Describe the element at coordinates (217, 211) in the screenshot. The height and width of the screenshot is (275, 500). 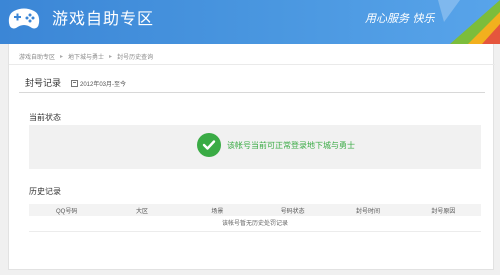
I see `column-header-scene: 场景` at that location.